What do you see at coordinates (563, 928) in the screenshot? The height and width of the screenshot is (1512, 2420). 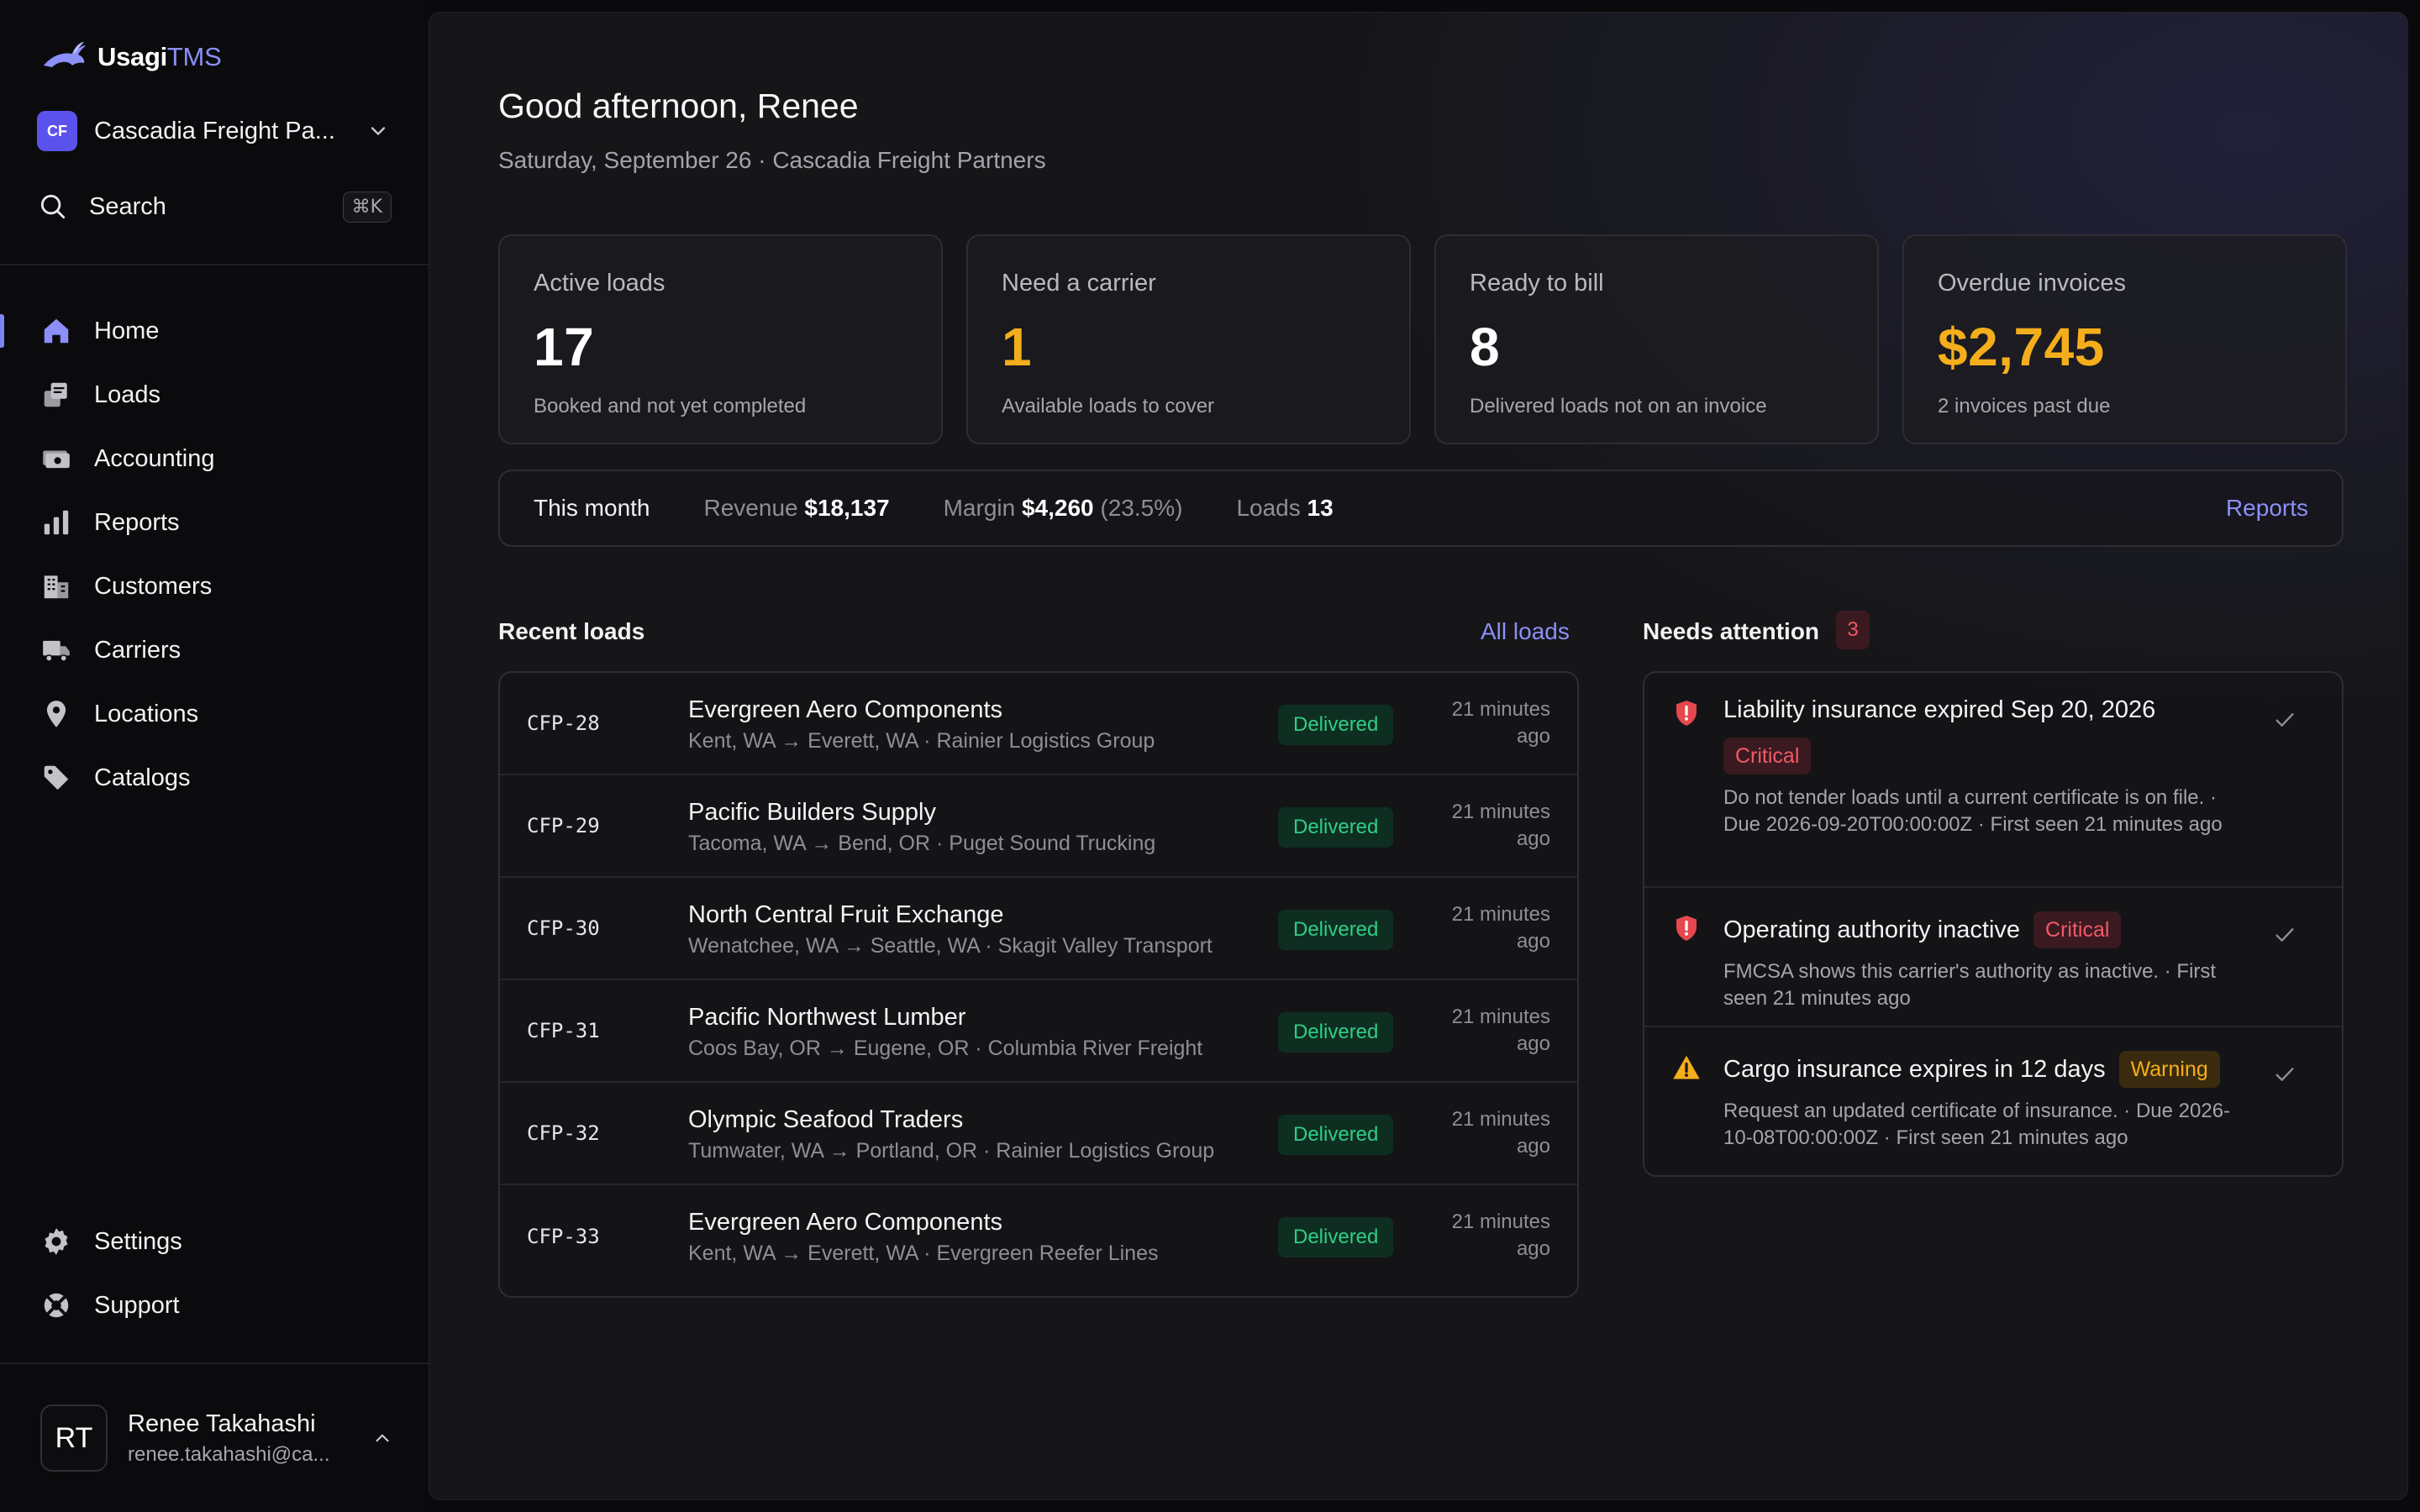 I see `load-id: CFP-30` at bounding box center [563, 928].